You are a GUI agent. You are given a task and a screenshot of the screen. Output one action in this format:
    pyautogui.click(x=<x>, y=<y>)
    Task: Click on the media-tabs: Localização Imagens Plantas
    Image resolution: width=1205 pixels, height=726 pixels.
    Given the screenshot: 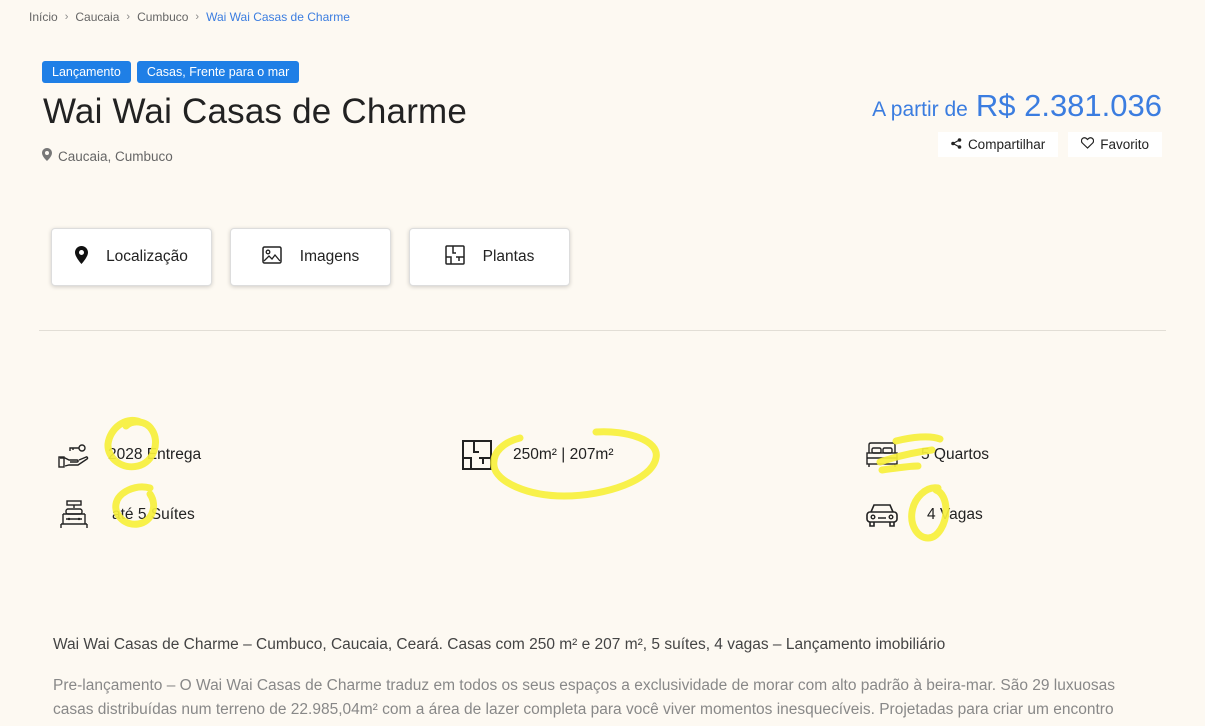 What is the action you would take?
    pyautogui.click(x=310, y=257)
    